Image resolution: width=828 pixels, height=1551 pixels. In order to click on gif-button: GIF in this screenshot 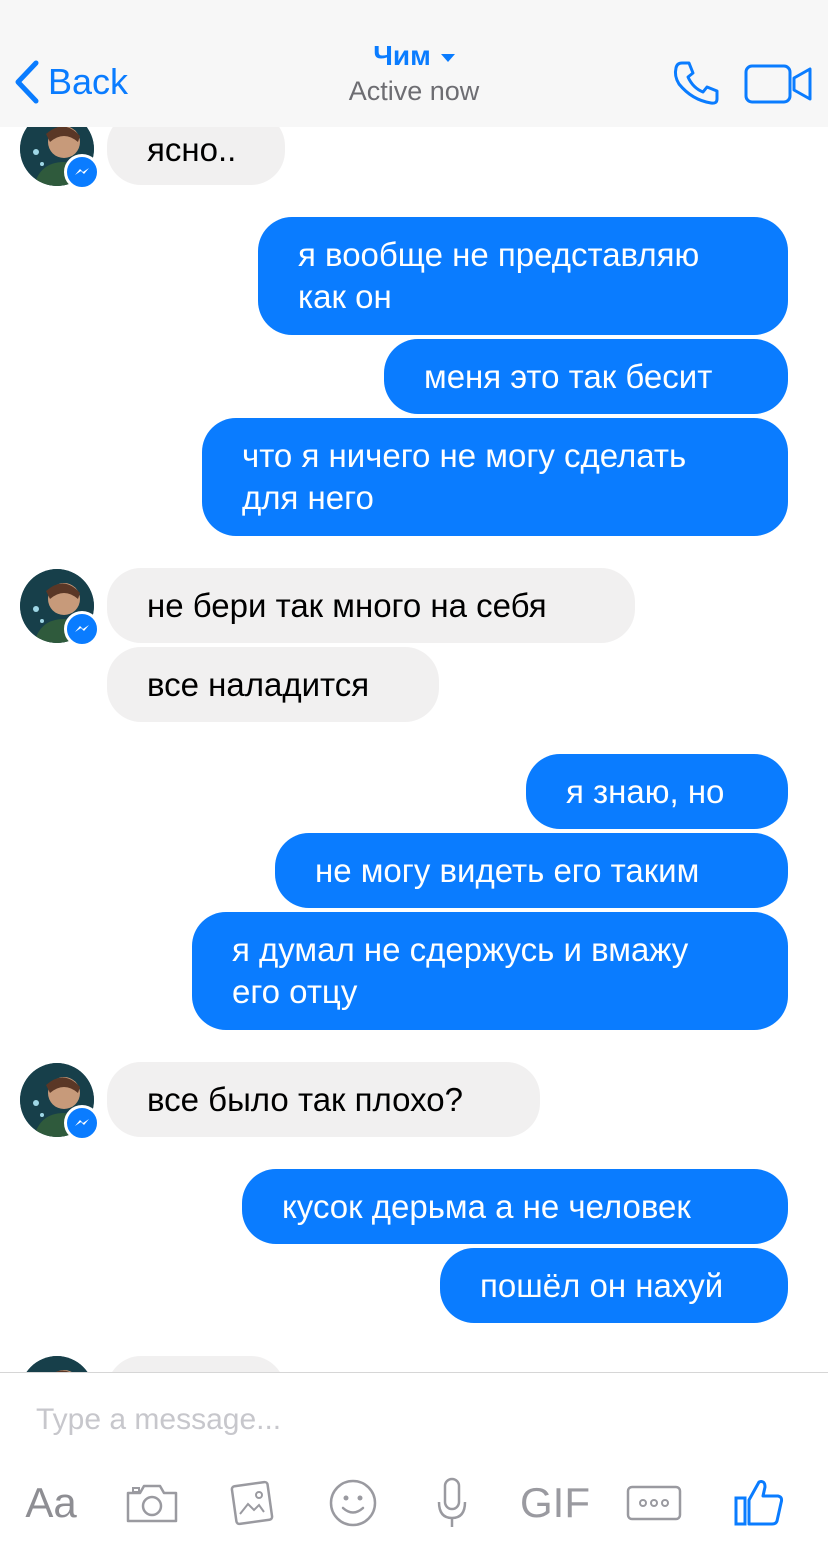, I will do `click(555, 1503)`.